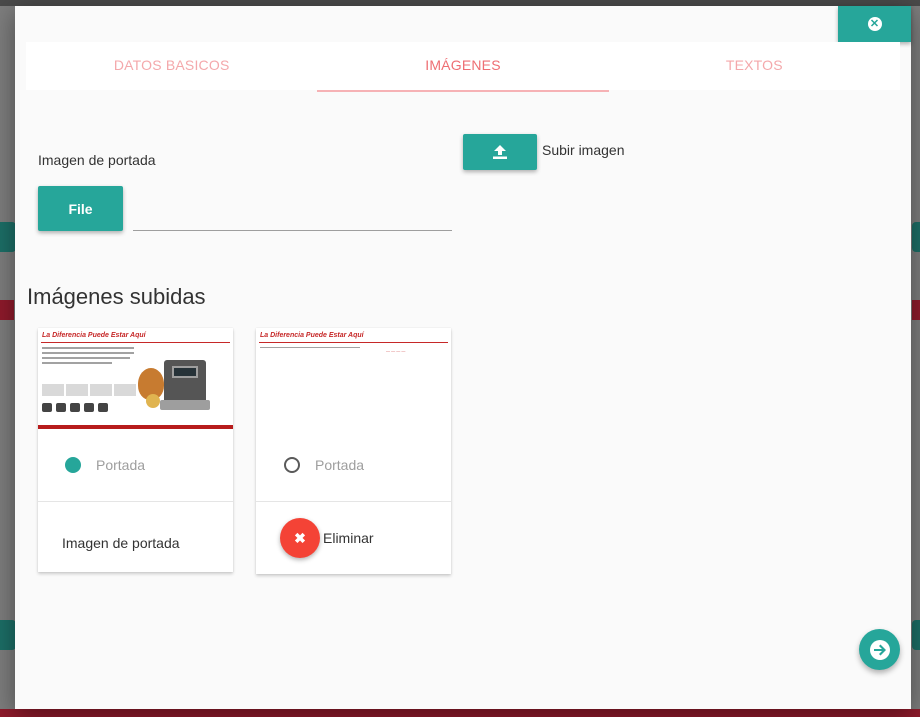  Describe the element at coordinates (292, 465) in the screenshot. I see `radio-unchecked-icon` at that location.